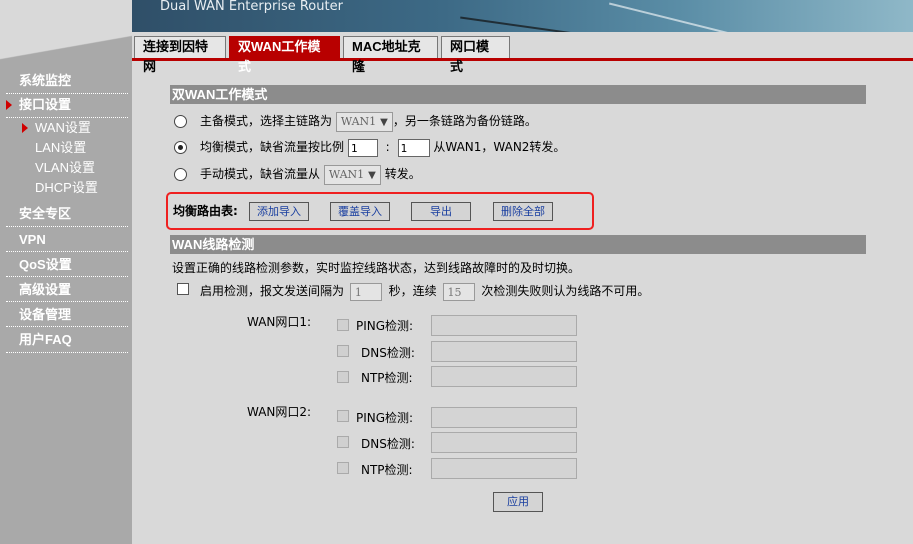  Describe the element at coordinates (279, 412) in the screenshot. I see `wan2-label: WAN网口2:` at that location.